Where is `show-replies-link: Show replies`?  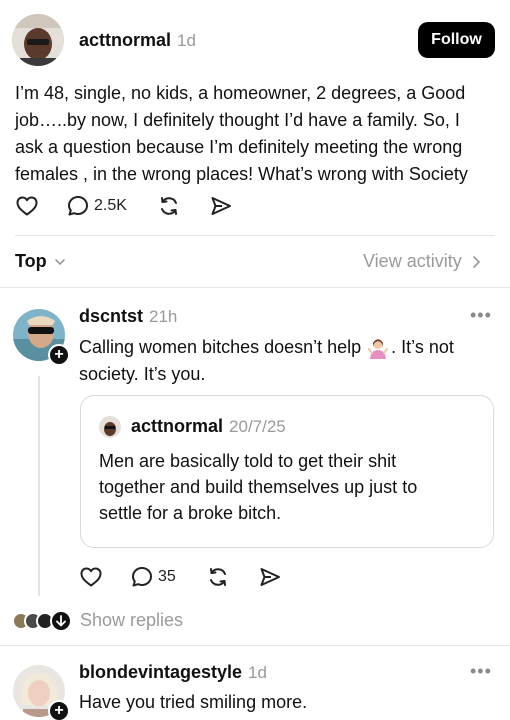
show-replies-link: Show replies is located at coordinates (131, 620).